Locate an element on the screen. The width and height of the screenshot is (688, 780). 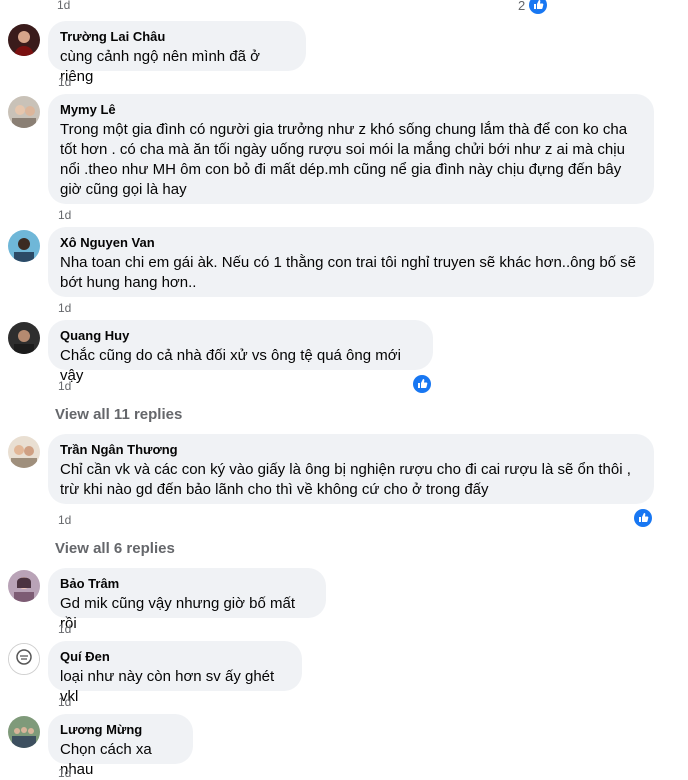
reaction-count: 2 is located at coordinates (521, 7).